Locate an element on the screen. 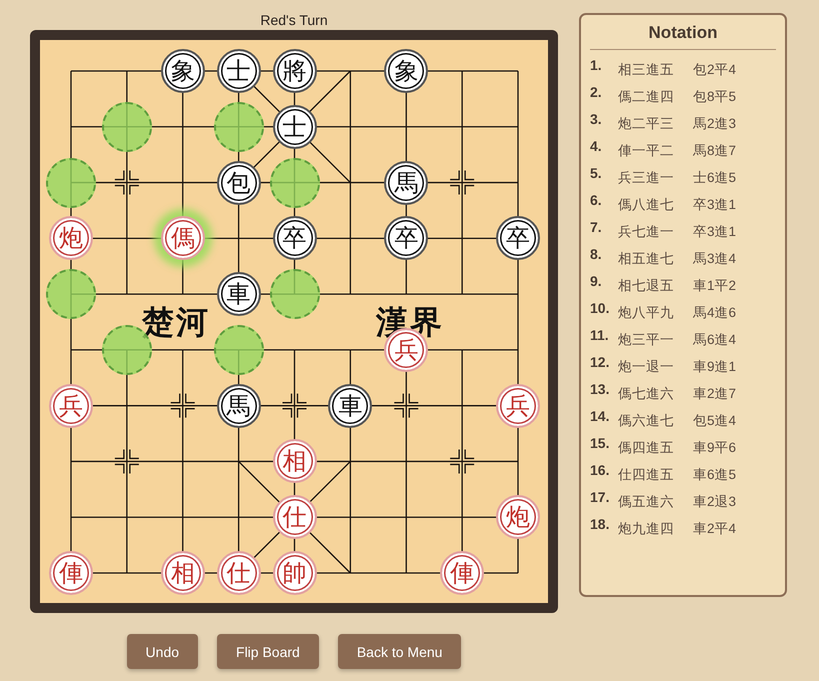 The height and width of the screenshot is (681, 819). move-notation: 炮八平九 is located at coordinates (646, 313).